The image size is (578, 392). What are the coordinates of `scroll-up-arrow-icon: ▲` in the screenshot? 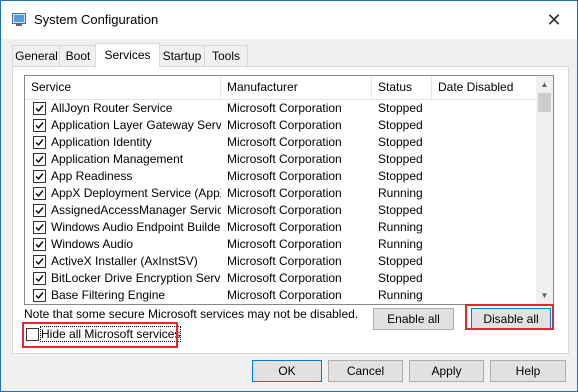 It's located at (544, 84).